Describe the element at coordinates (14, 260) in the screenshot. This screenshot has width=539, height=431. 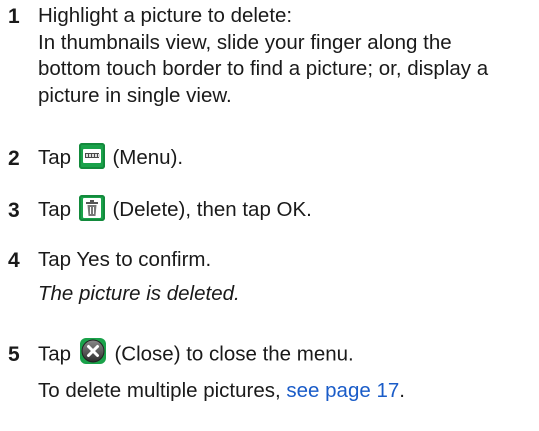
I see `step-number: 4` at that location.